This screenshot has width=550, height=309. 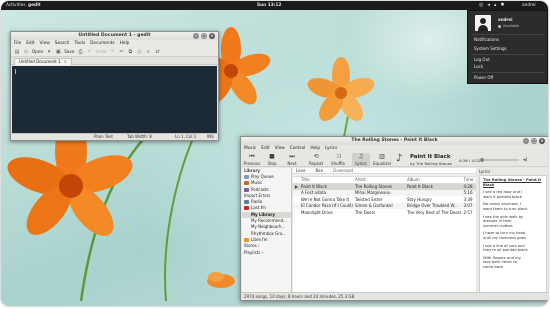 I want to click on user-name: andrei, so click(x=505, y=19).